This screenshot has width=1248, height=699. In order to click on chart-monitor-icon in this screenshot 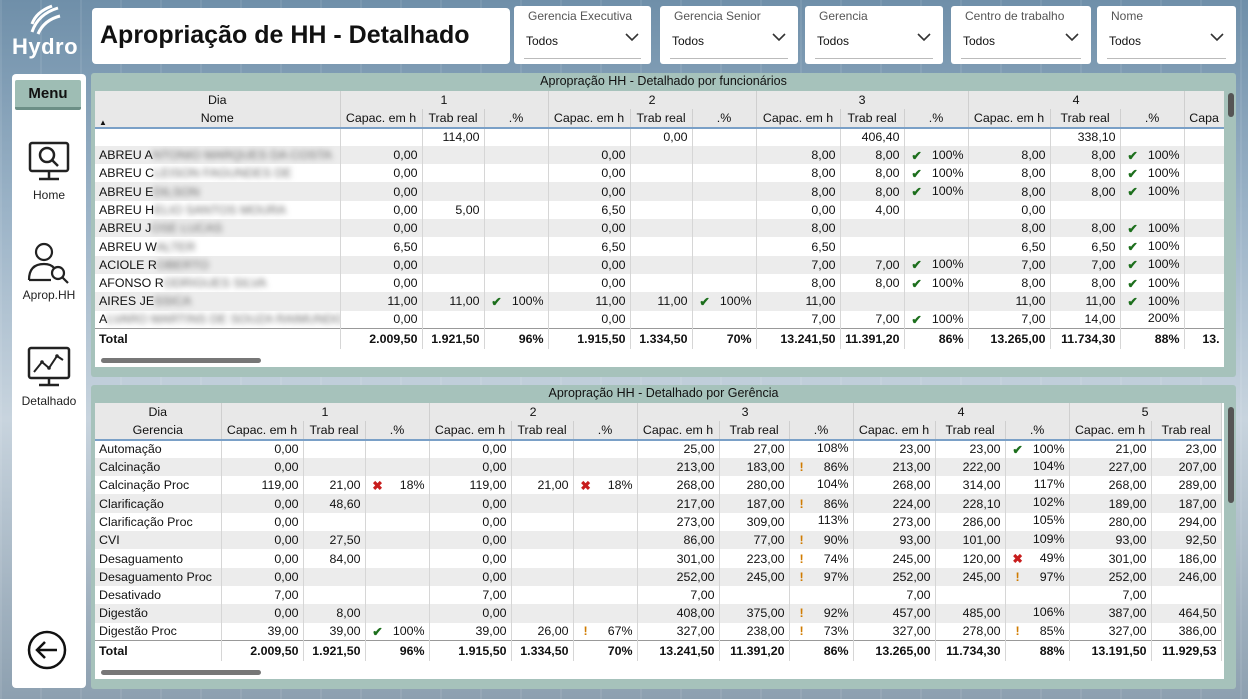, I will do `click(49, 366)`.